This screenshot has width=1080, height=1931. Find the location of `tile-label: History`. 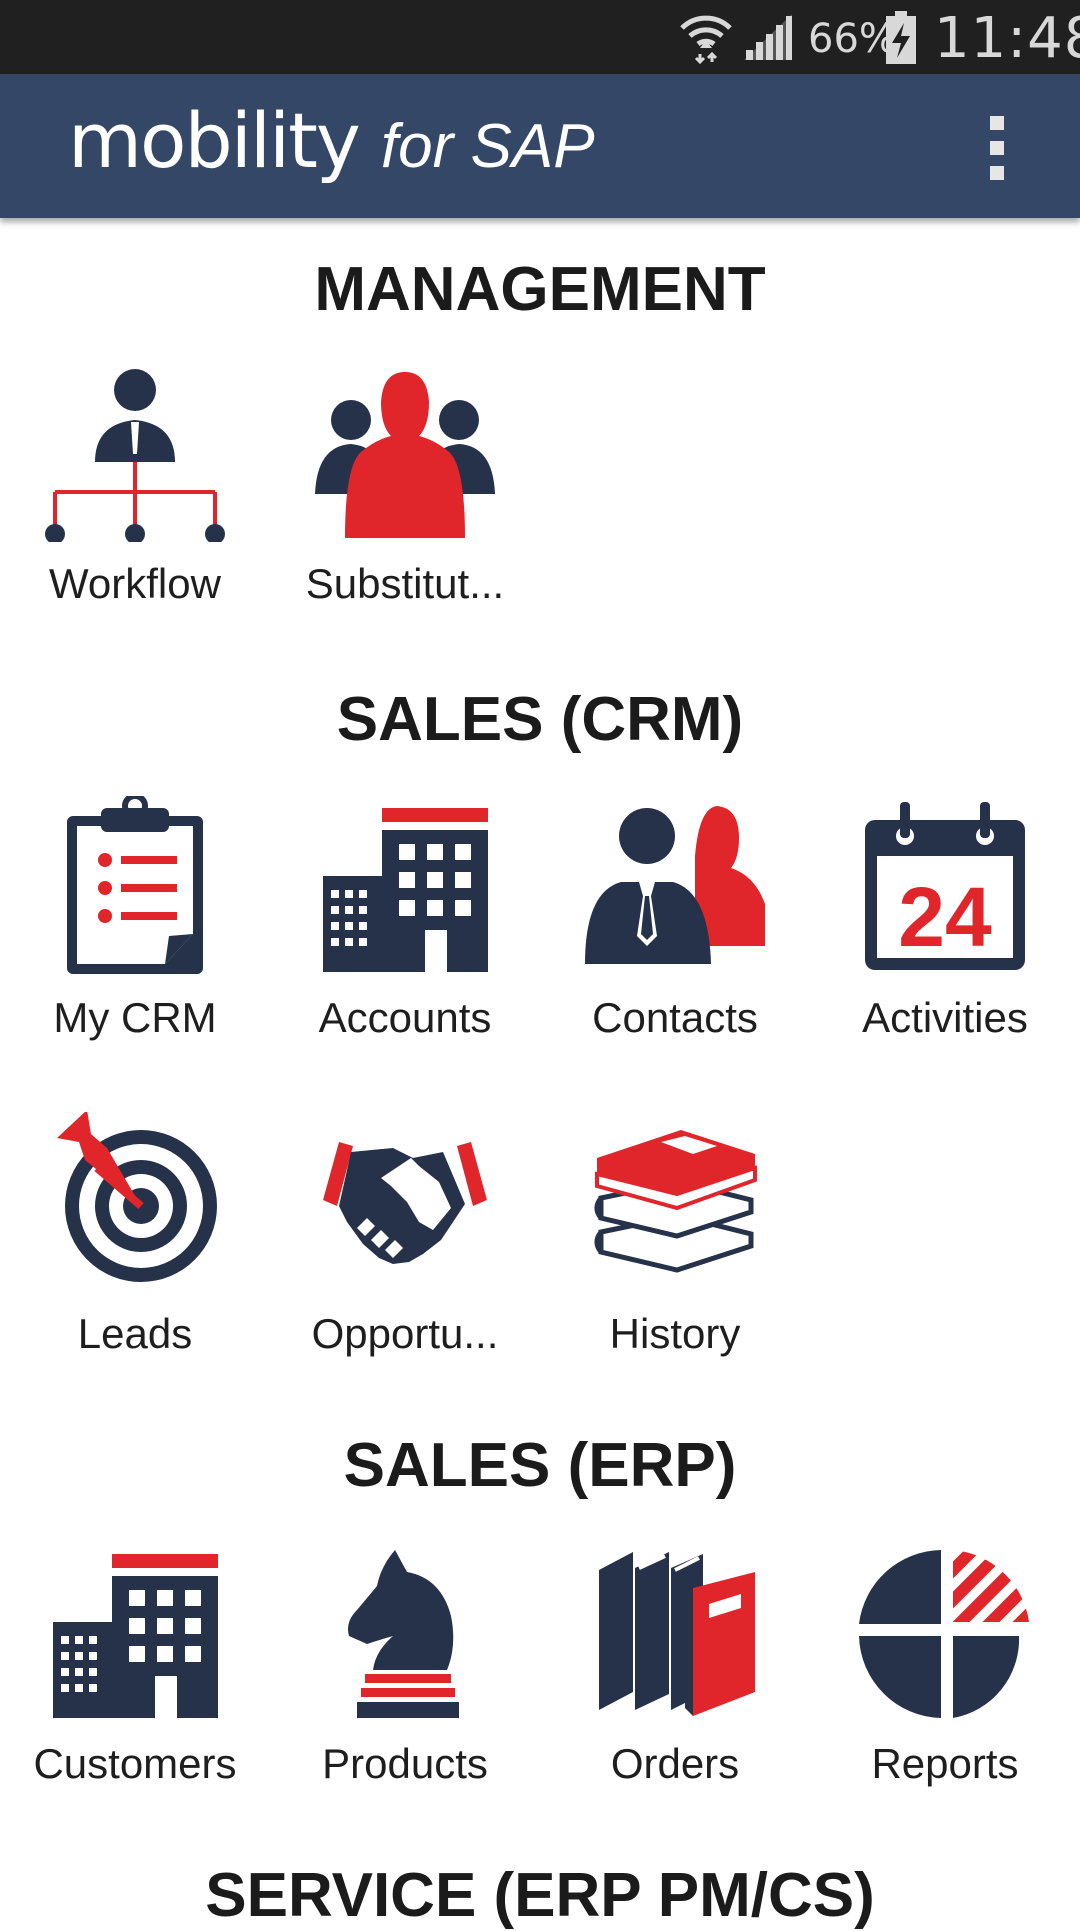

tile-label: History is located at coordinates (675, 1333).